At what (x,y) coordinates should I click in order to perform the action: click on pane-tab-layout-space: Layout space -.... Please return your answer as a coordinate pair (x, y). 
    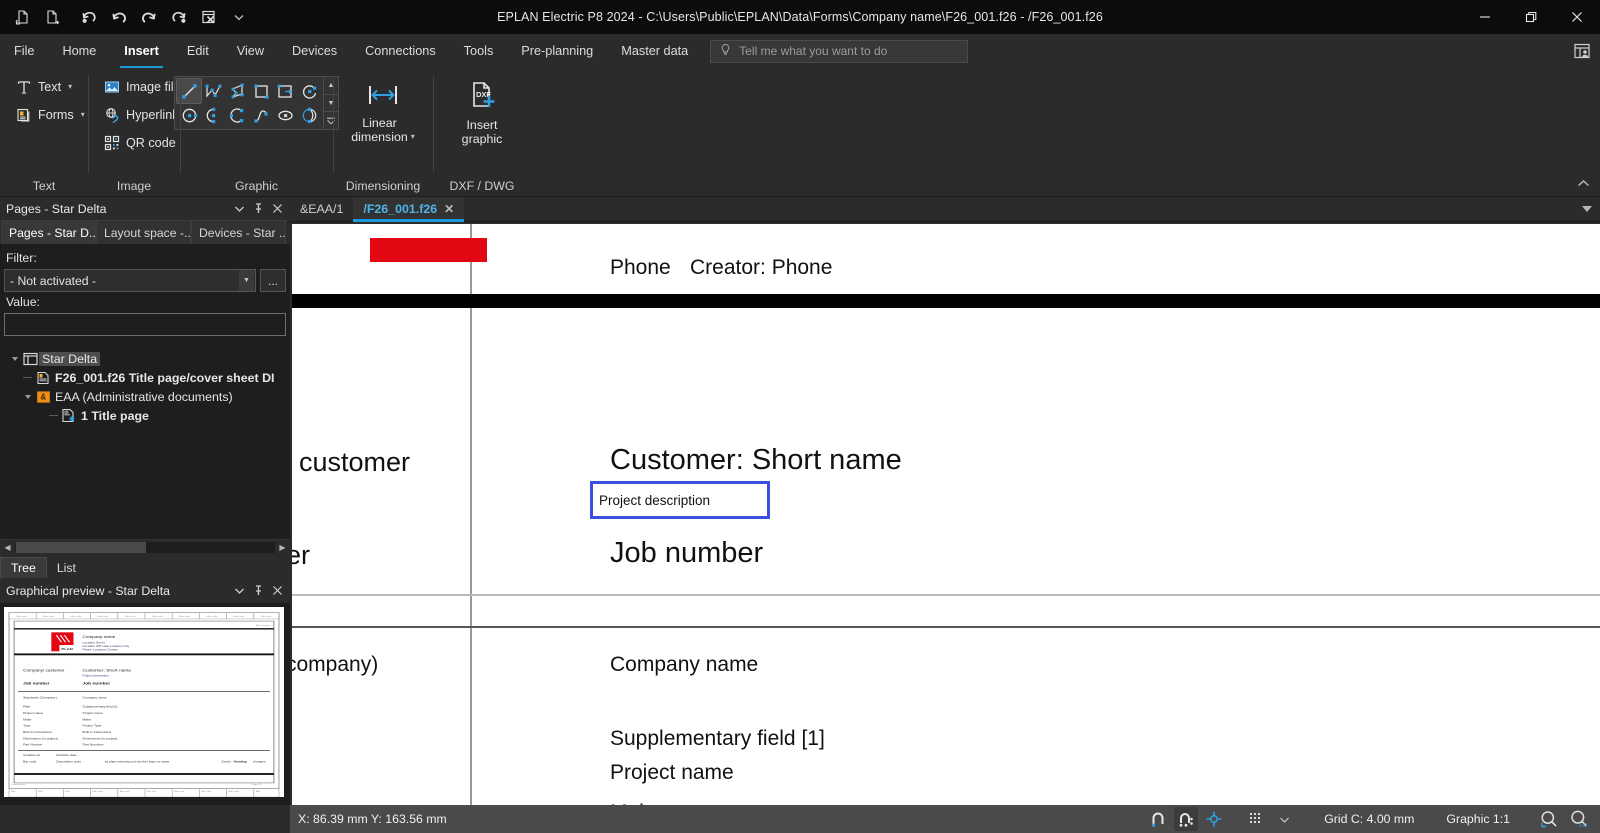
    Looking at the image, I should click on (143, 232).